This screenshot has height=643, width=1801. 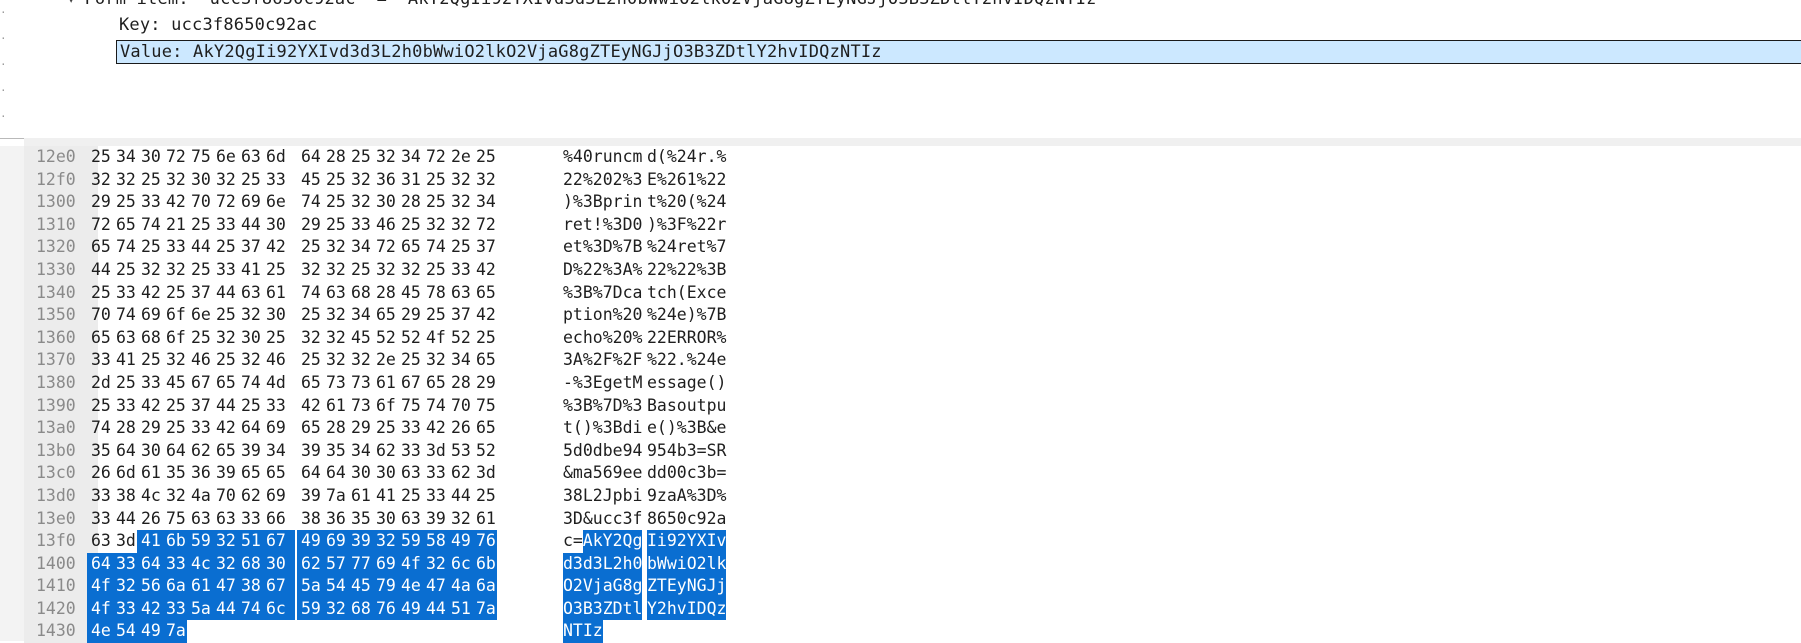 What do you see at coordinates (612, 541) in the screenshot?
I see `ascii-text-selected: AkY2Qg` at bounding box center [612, 541].